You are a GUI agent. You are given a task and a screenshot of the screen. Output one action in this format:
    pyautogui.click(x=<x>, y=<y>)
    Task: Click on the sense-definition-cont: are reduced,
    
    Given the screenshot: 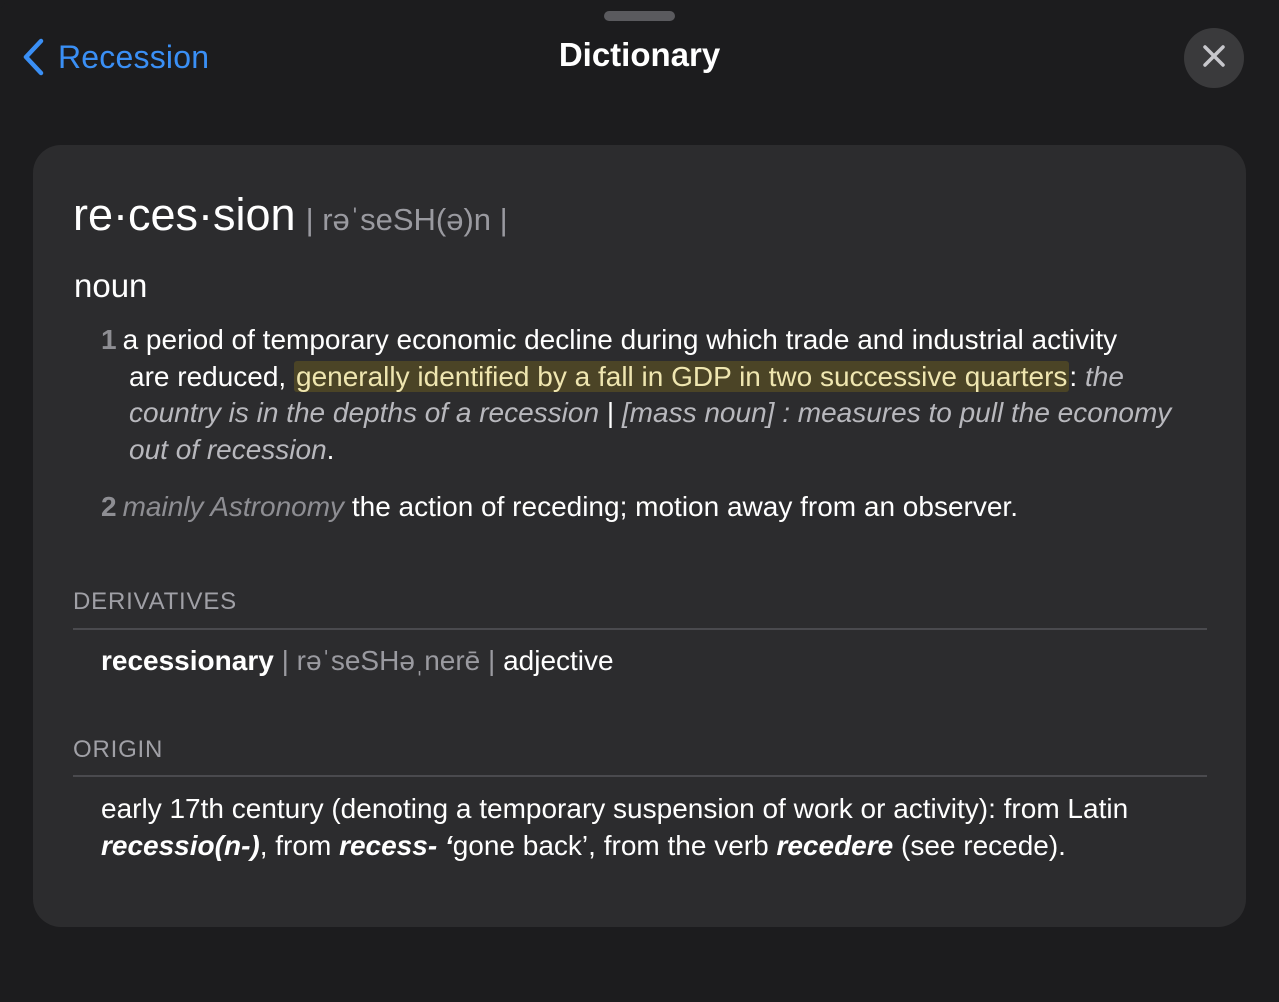 What is the action you would take?
    pyautogui.click(x=211, y=376)
    